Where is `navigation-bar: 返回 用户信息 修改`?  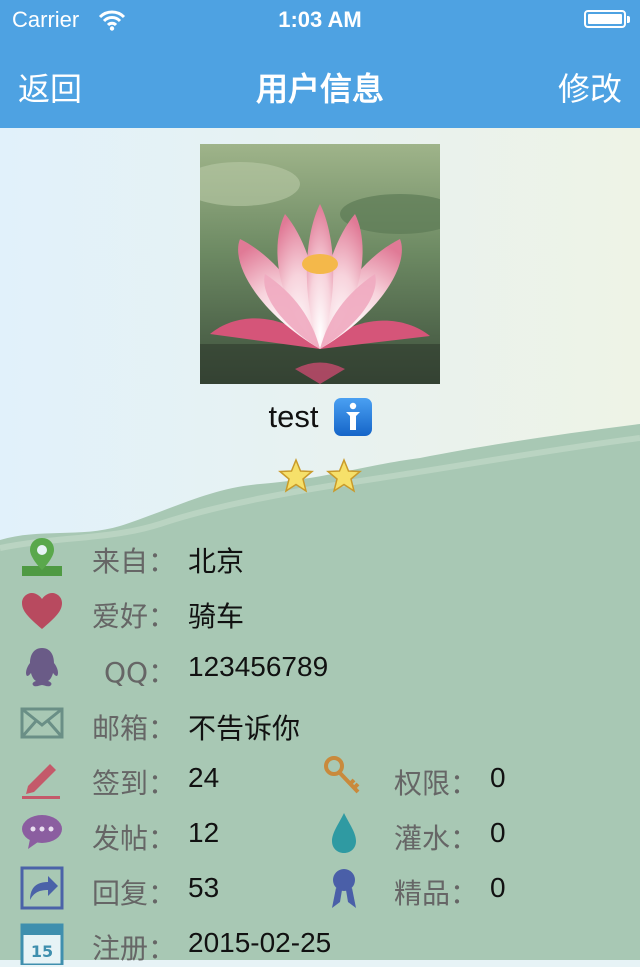
navigation-bar: 返回 用户信息 修改 is located at coordinates (320, 84).